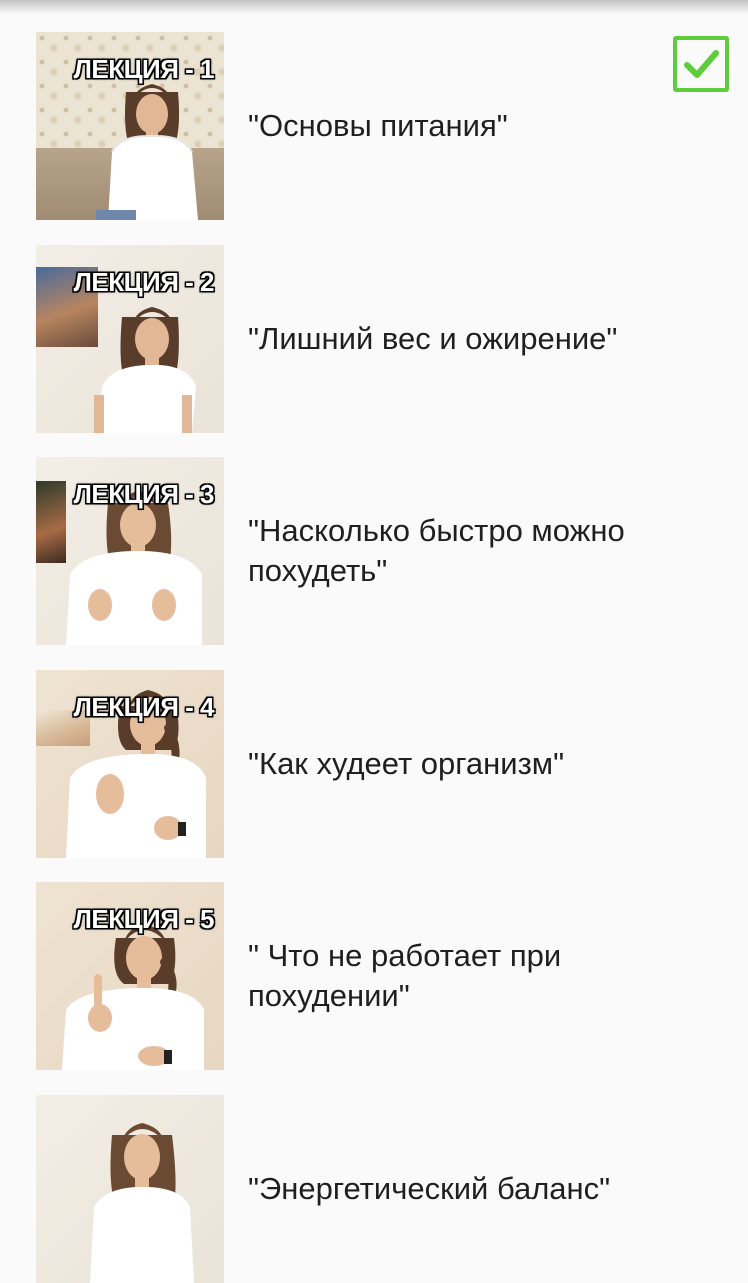  Describe the element at coordinates (144, 707) in the screenshot. I see `lecture-number-badge: ЛЕКЦИЯ - 4` at that location.